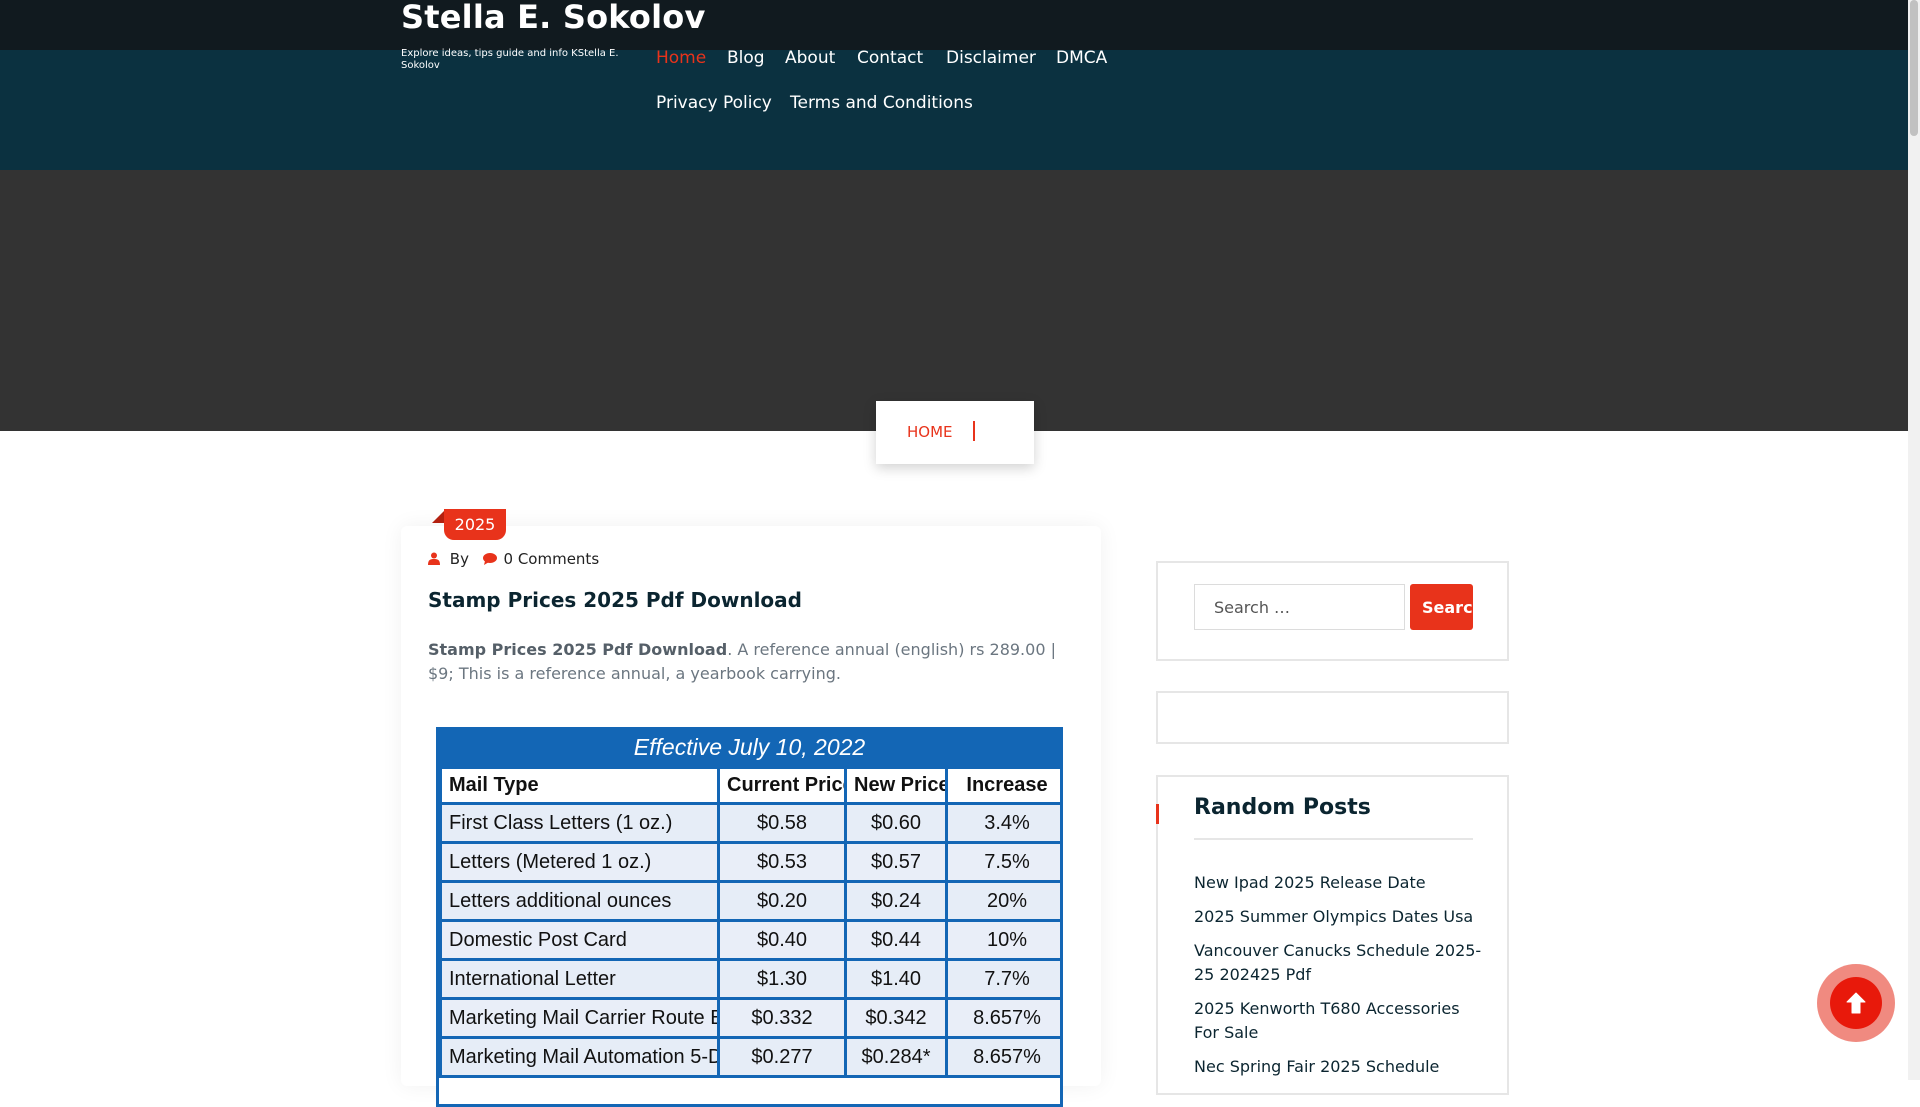 This screenshot has height=1107, width=1920. I want to click on col-header-mail-type: Mail Type, so click(579, 785).